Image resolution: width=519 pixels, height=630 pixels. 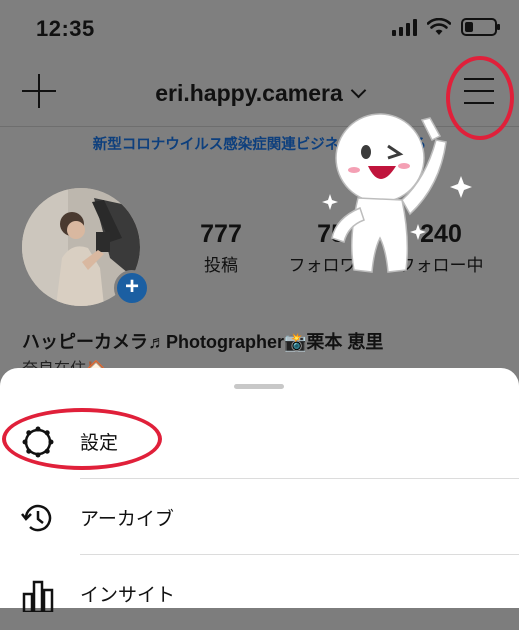 I want to click on menu-item-archive: アーカイブ, so click(x=259, y=517).